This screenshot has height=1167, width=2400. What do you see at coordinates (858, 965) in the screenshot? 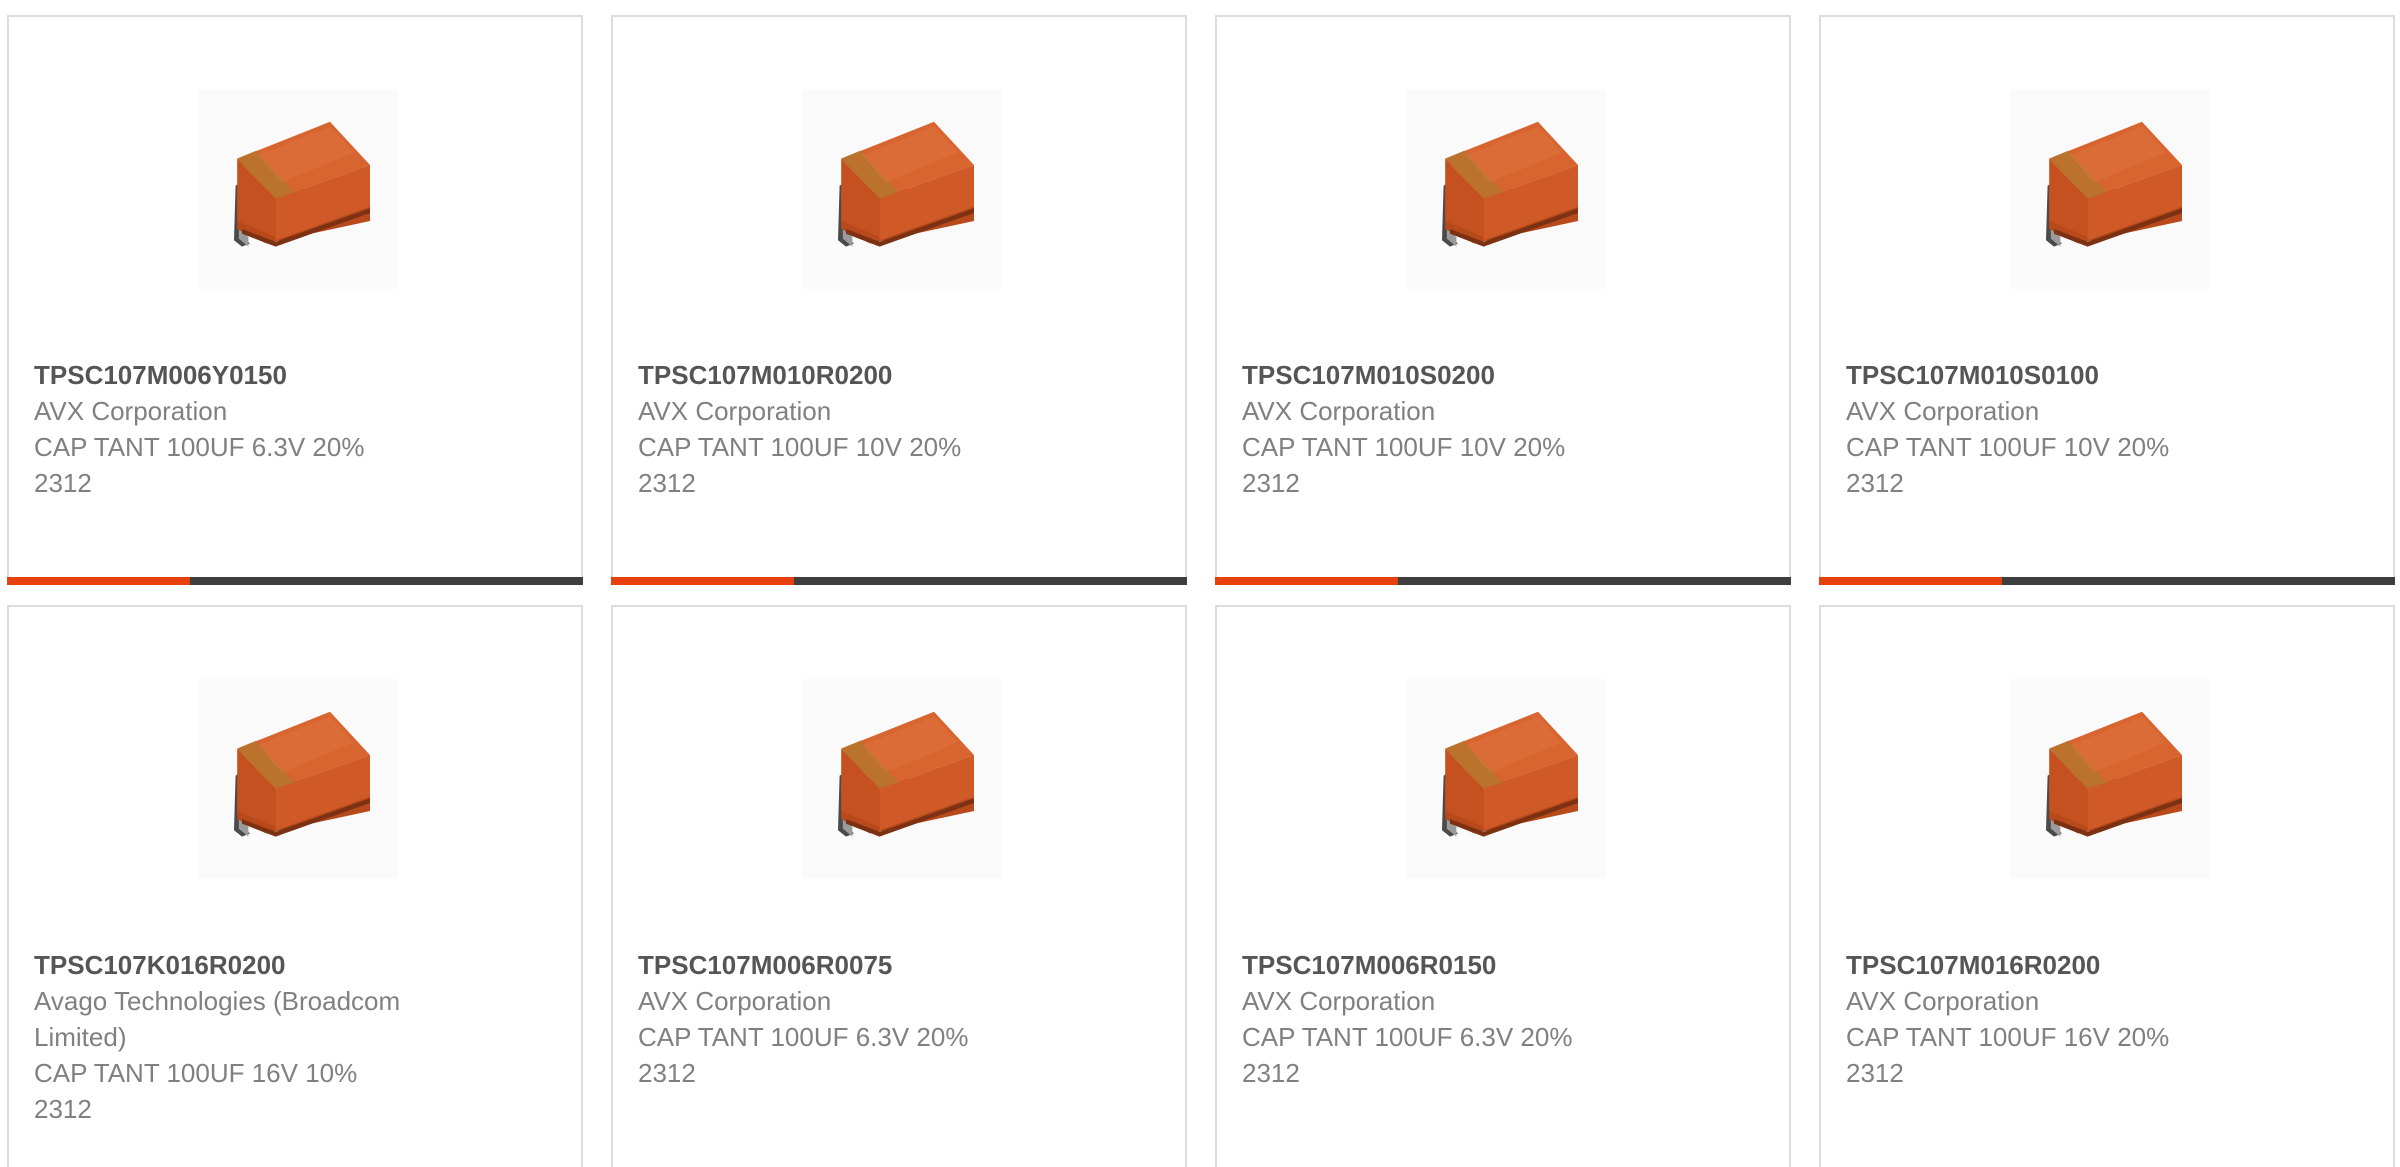
I see `part-number-link: TPSC107M006R0075` at bounding box center [858, 965].